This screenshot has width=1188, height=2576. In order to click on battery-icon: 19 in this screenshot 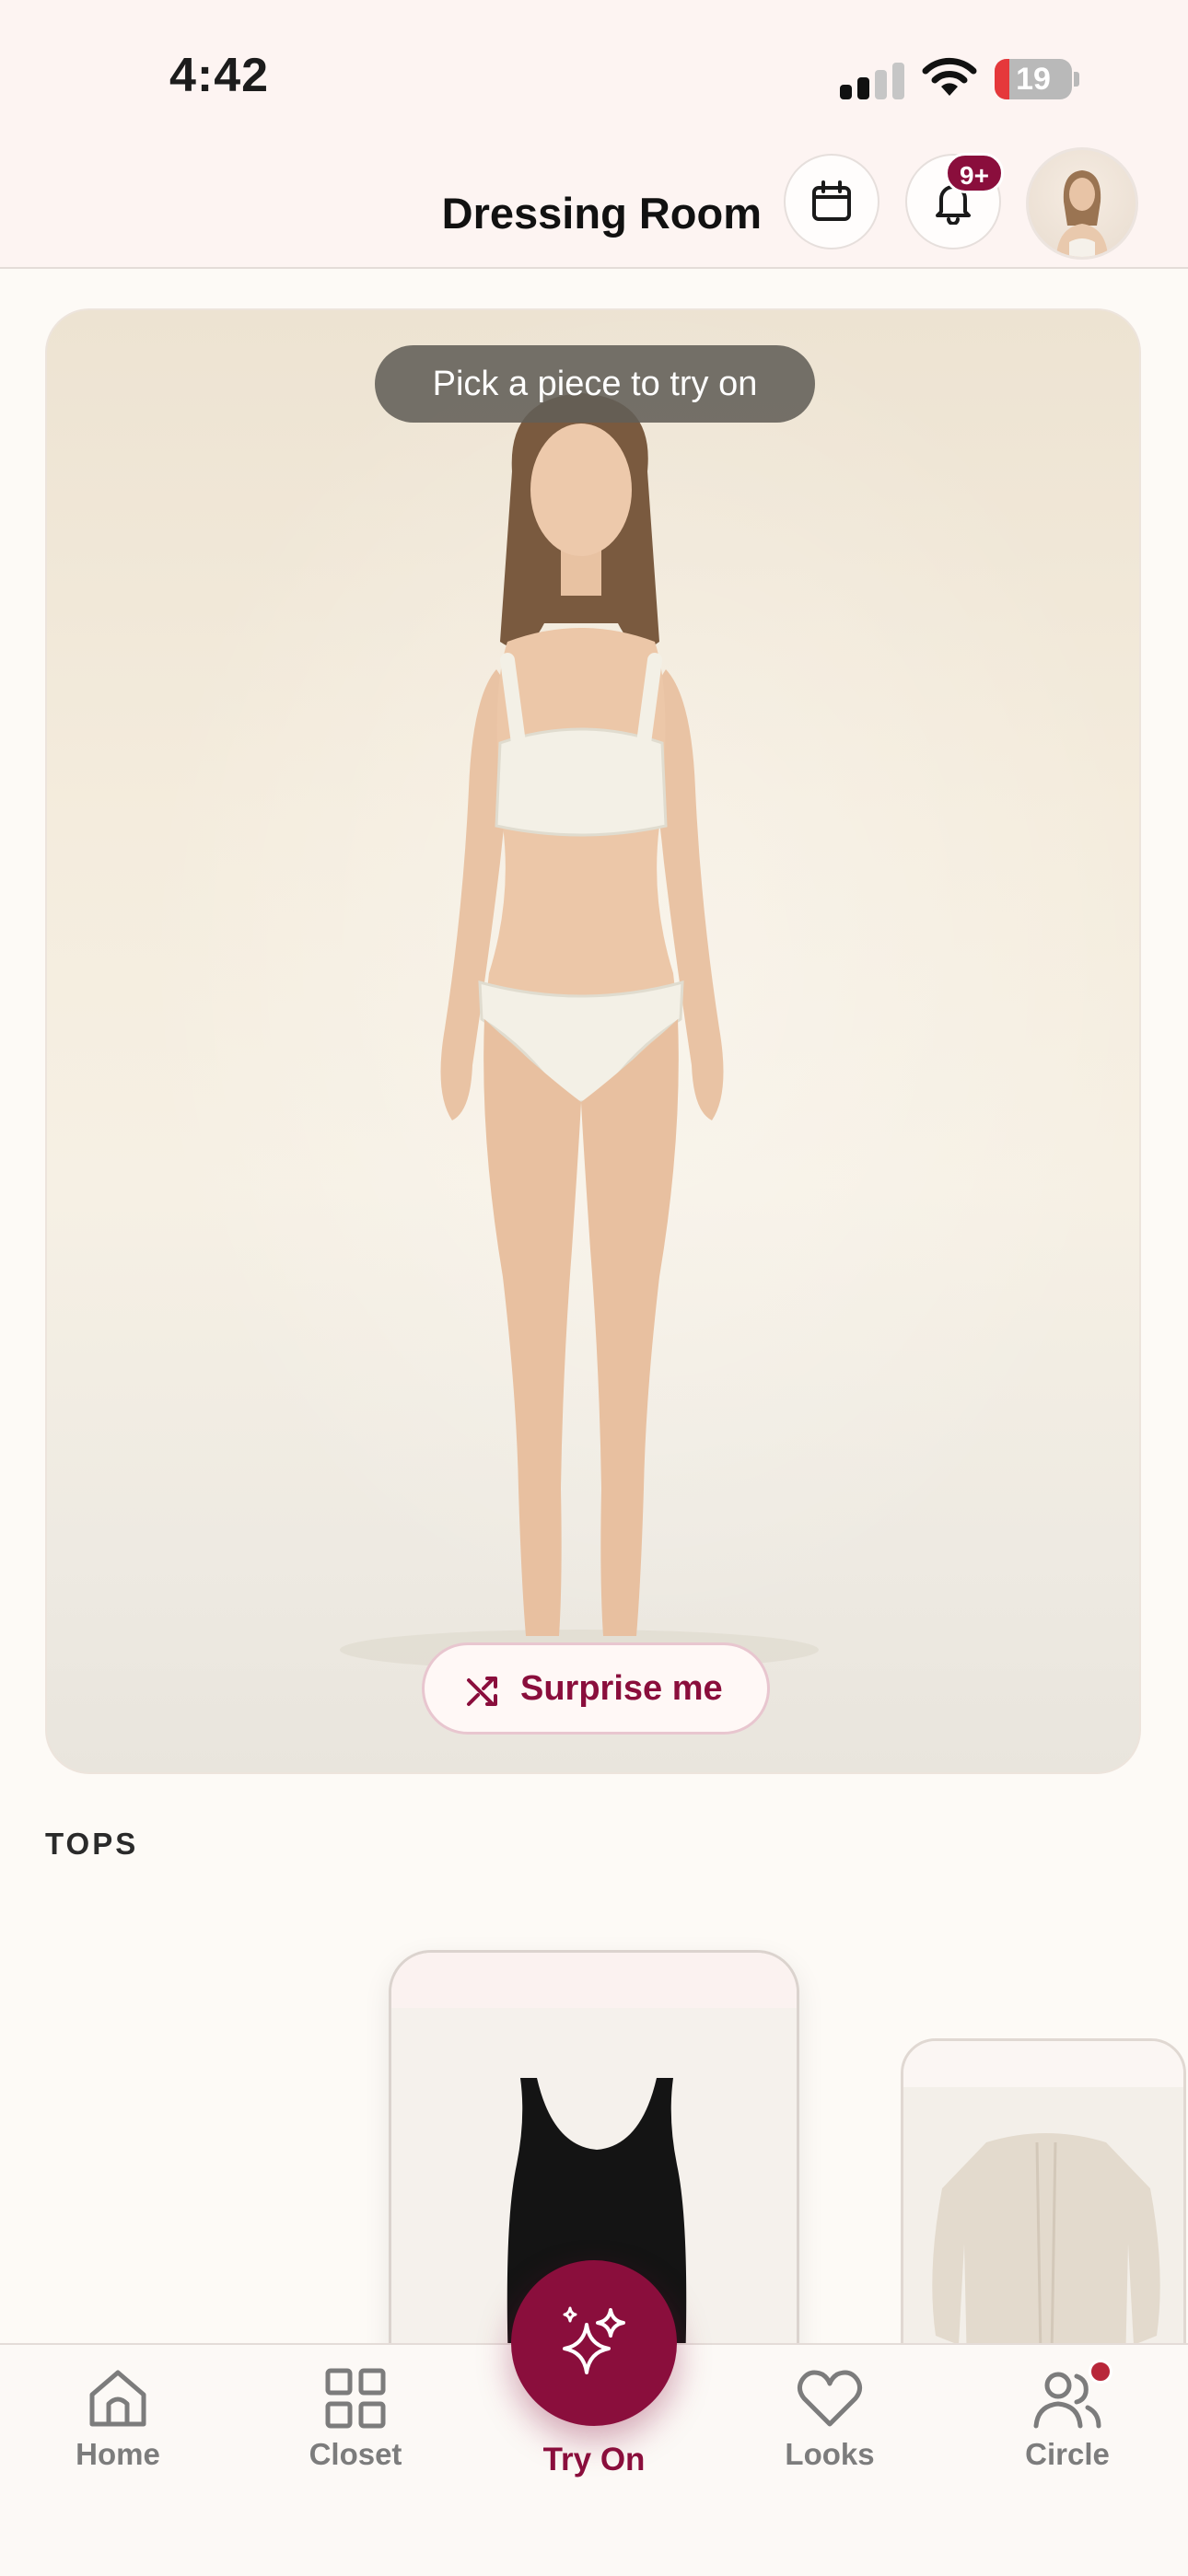, I will do `click(1037, 79)`.